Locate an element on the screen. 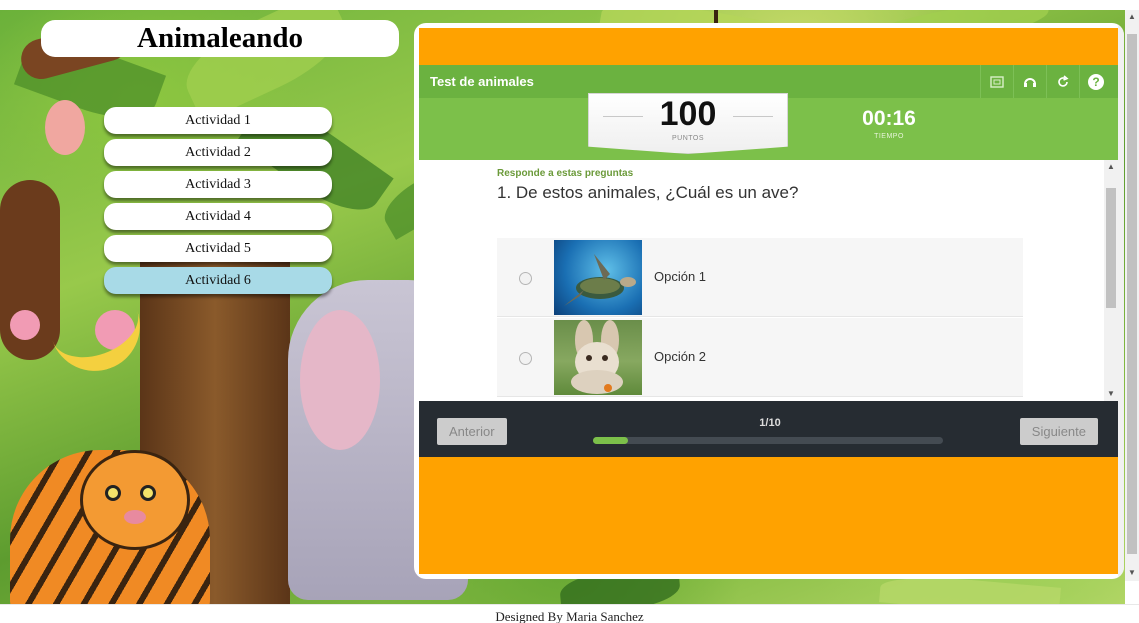 This screenshot has height=623, width=1139. answer-option-1: Opción 1 is located at coordinates (760, 277).